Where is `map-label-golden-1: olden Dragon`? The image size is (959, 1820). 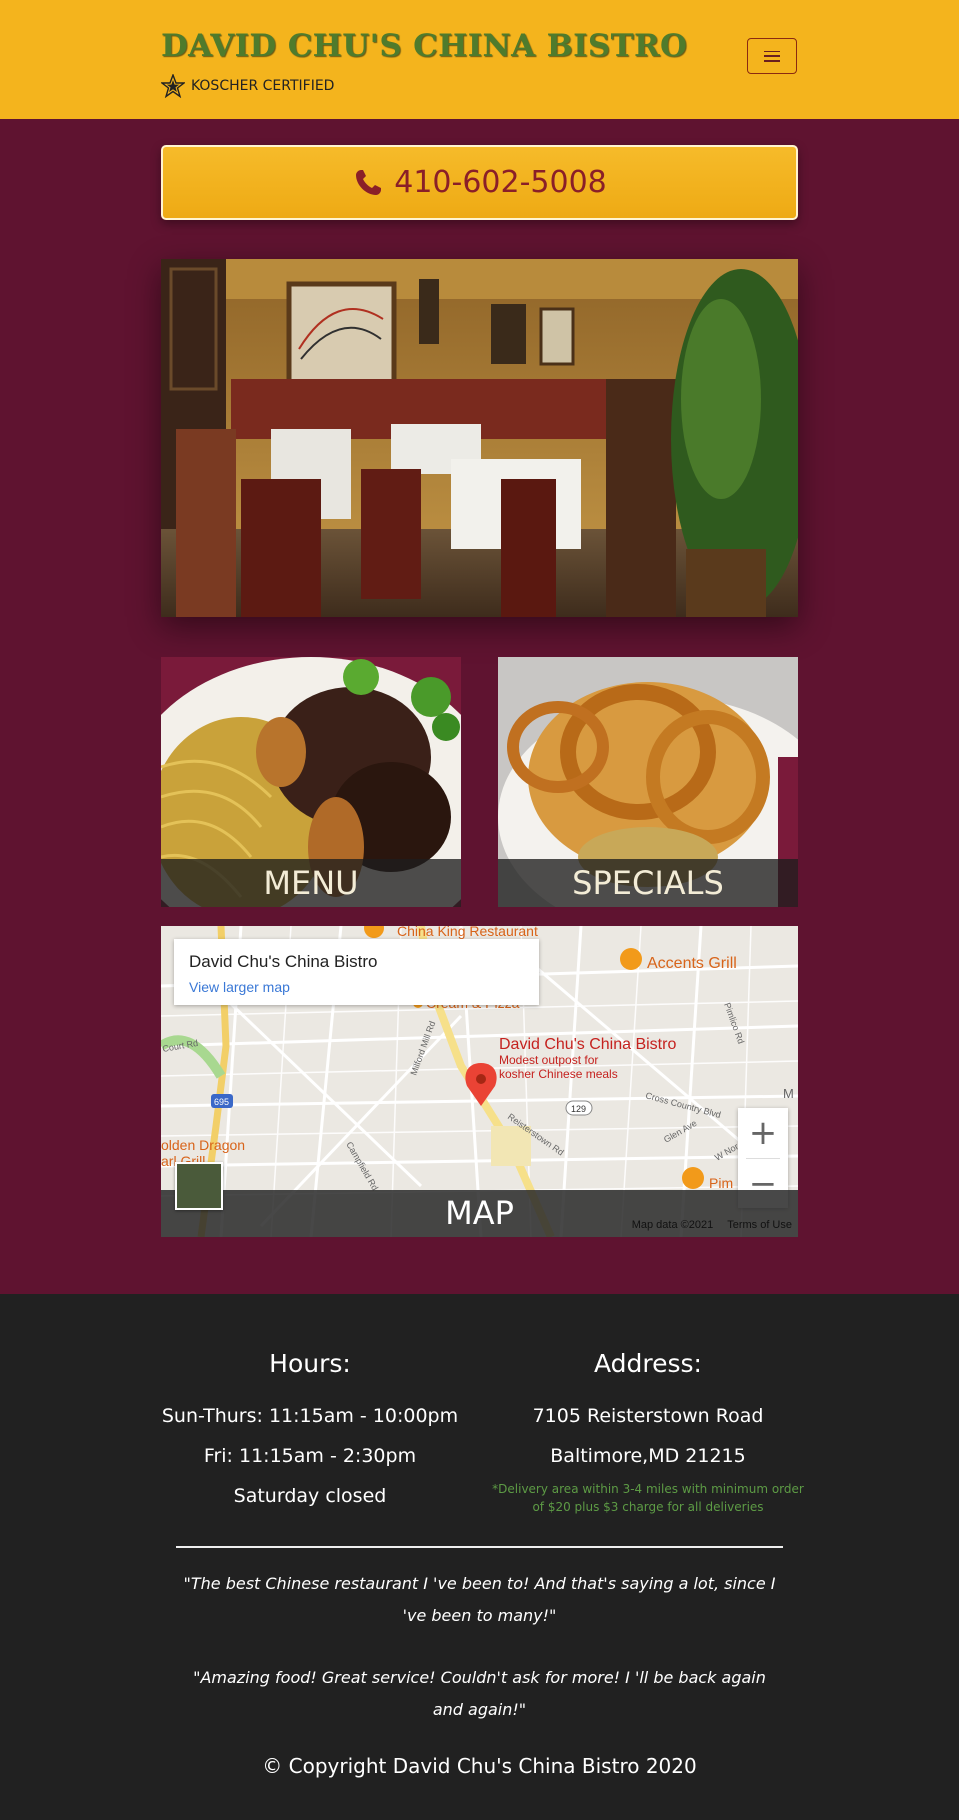 map-label-golden-1: olden Dragon is located at coordinates (203, 1145).